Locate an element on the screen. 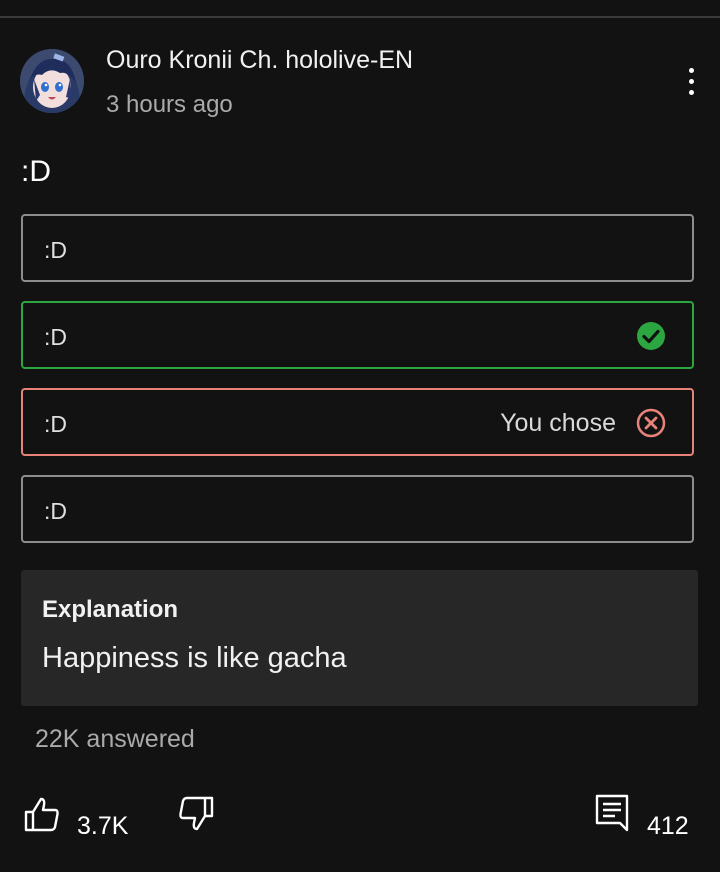 Image resolution: width=720 pixels, height=872 pixels. like-count: 3.7K is located at coordinates (103, 826).